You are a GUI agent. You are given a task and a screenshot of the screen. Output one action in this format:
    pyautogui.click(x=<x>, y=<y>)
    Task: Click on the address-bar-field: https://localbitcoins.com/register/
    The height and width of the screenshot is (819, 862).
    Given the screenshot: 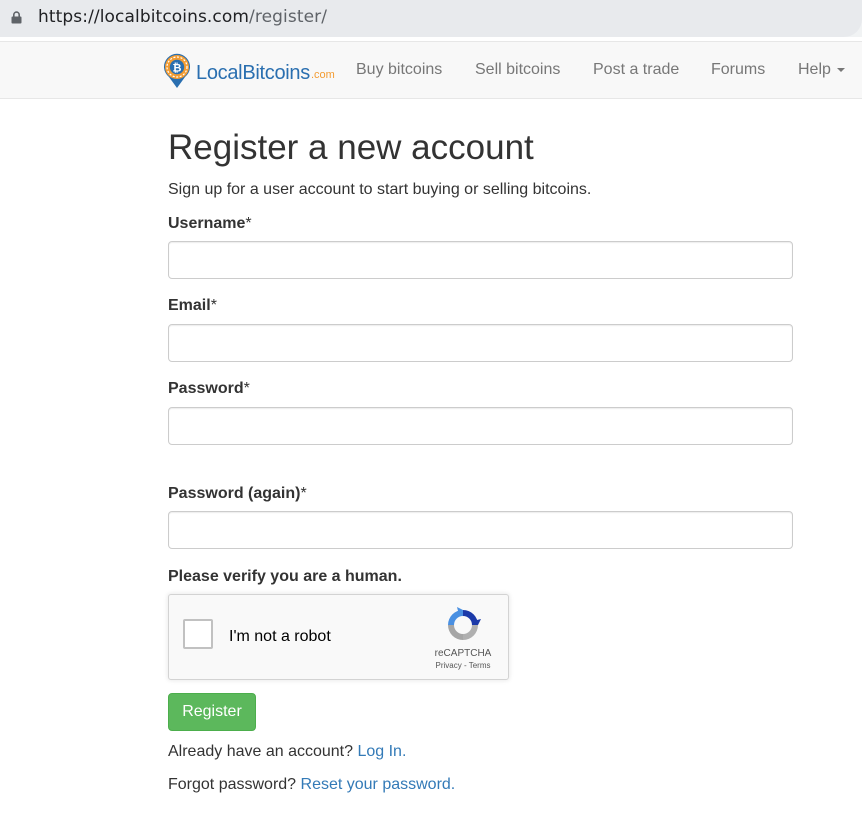 What is the action you would take?
    pyautogui.click(x=431, y=18)
    